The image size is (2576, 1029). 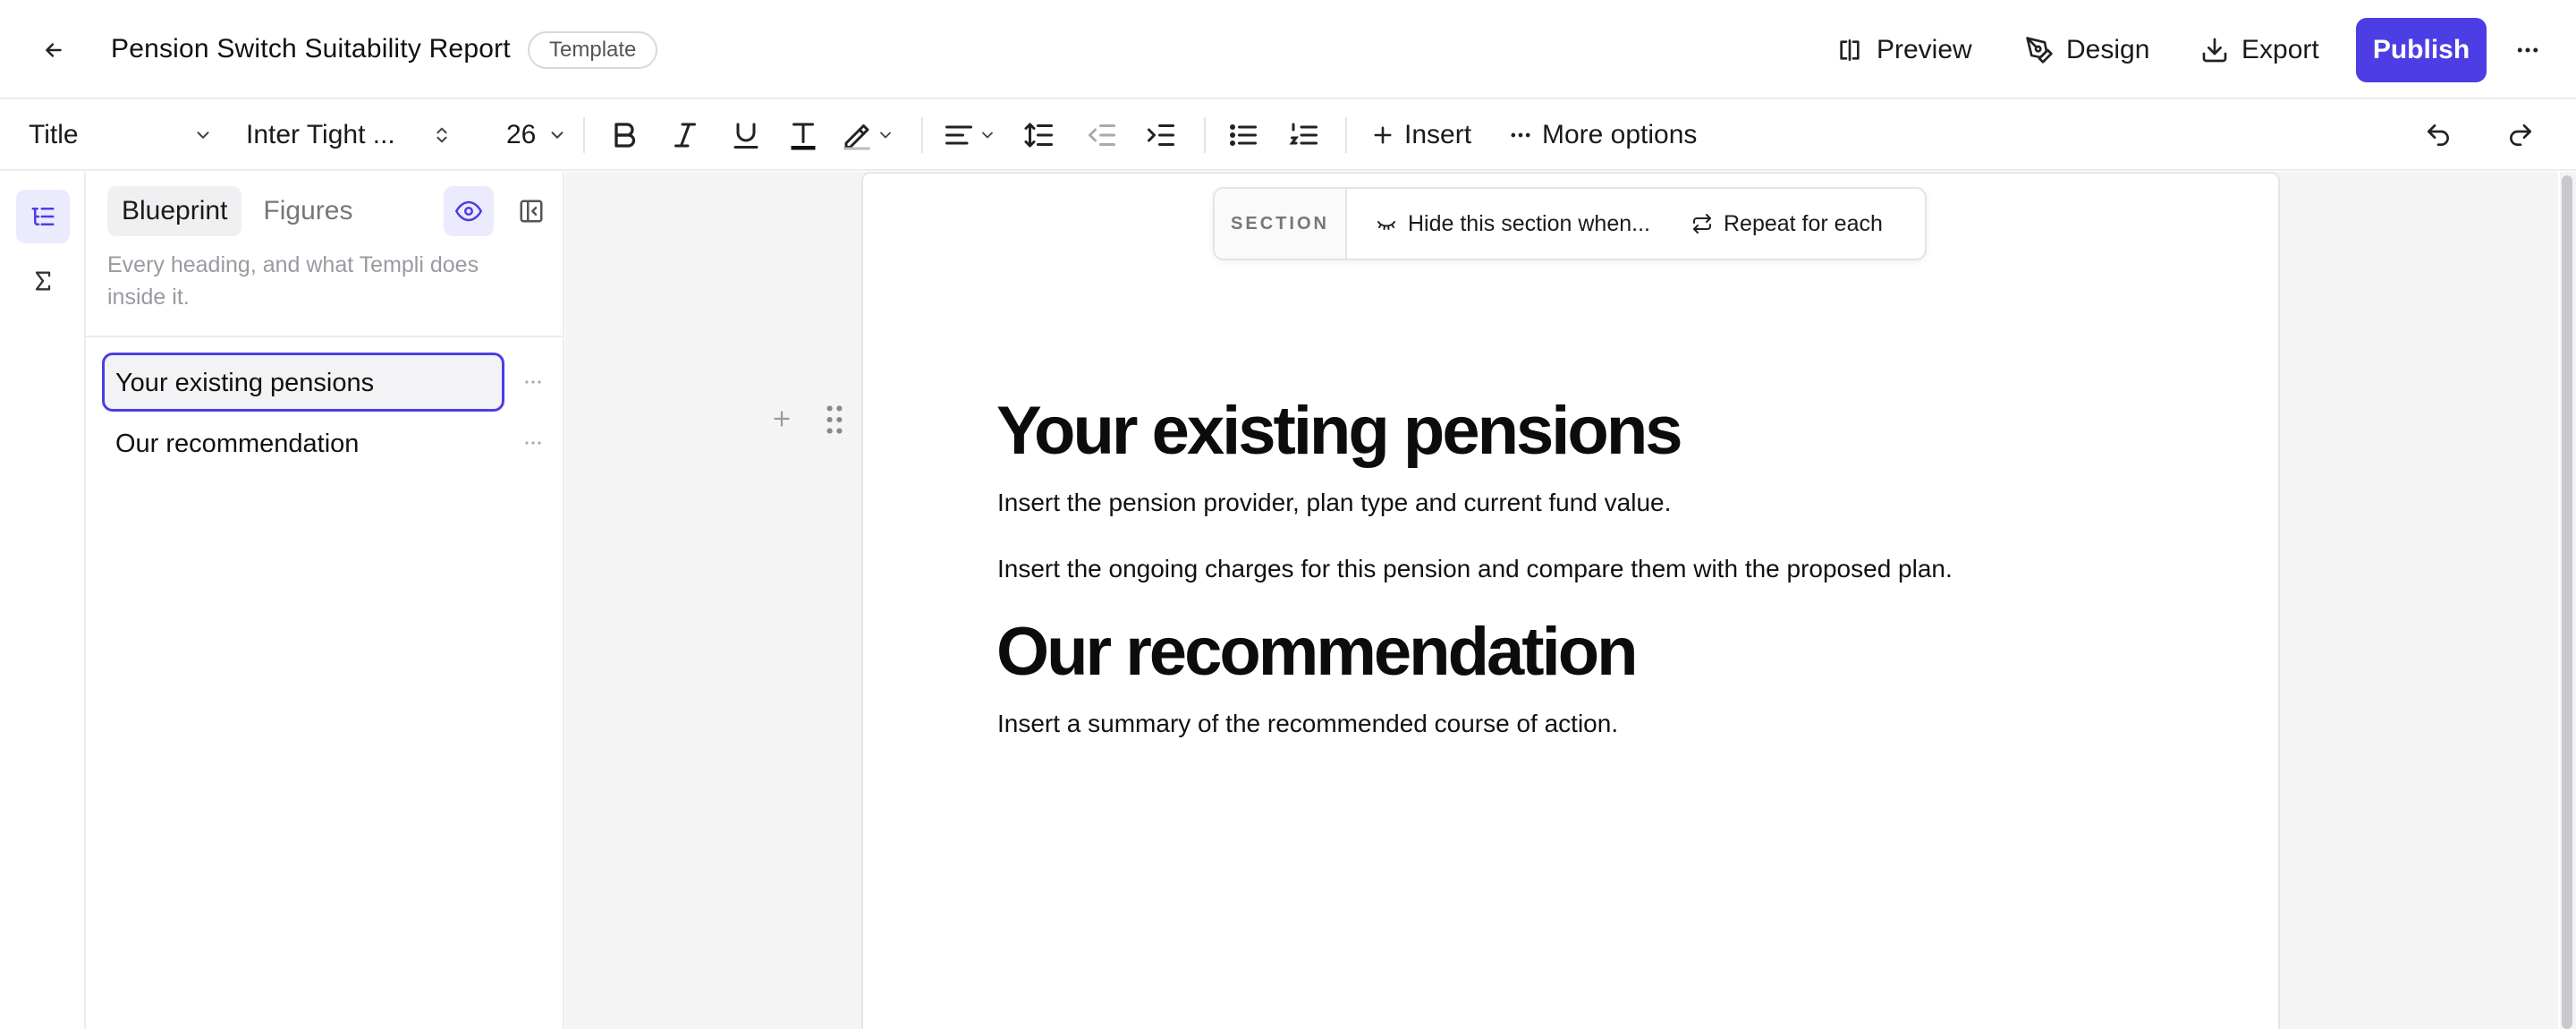 I want to click on drag-handle, so click(x=834, y=420).